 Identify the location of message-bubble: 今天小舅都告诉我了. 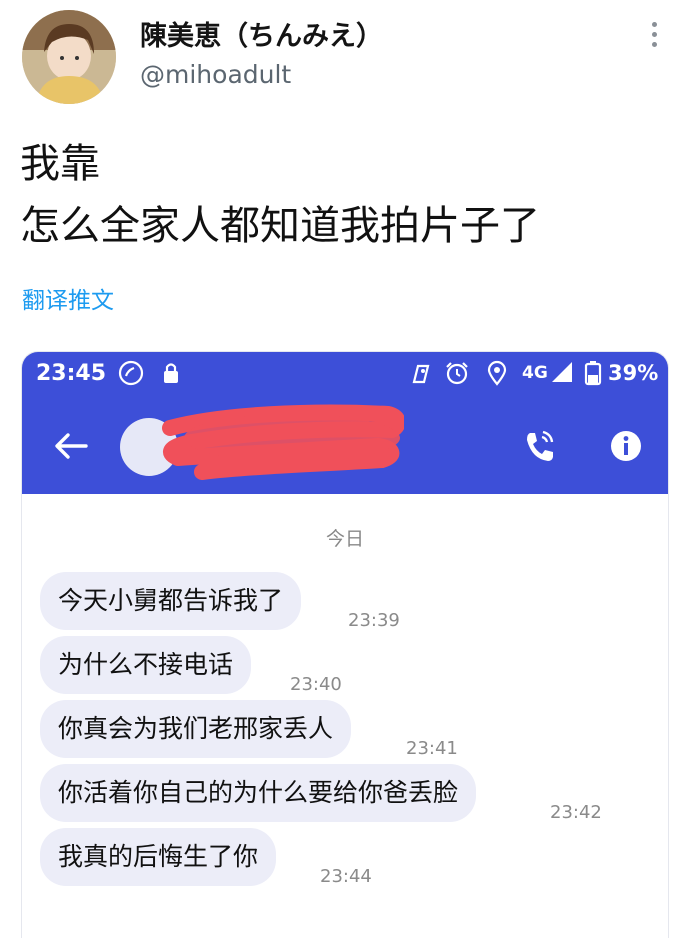
(171, 601).